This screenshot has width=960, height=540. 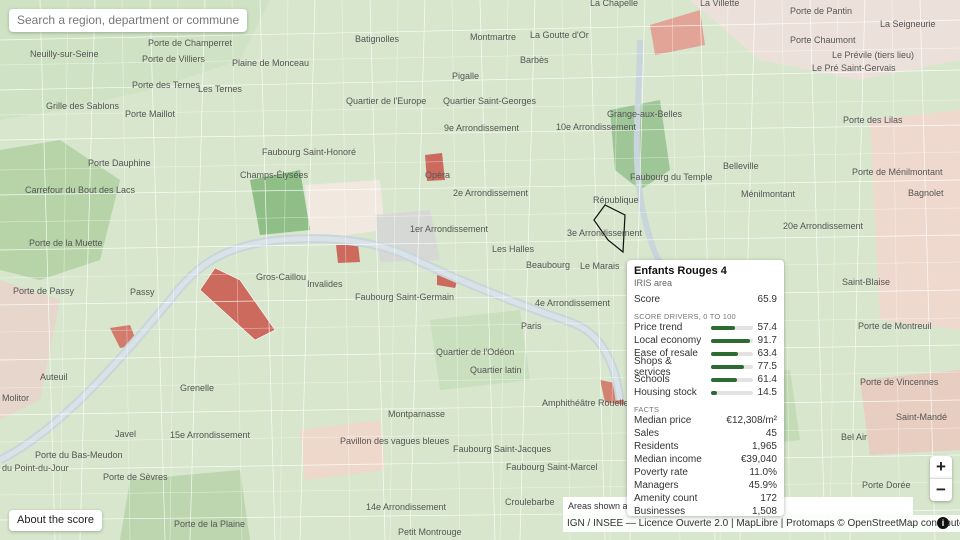 I want to click on map-label: 2e Arrondissement, so click(x=491, y=193).